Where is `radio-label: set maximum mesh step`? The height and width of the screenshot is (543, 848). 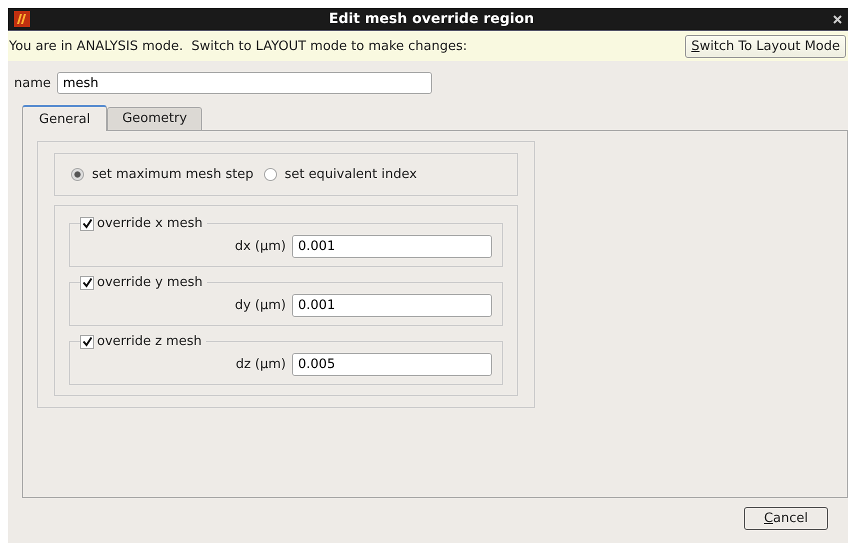
radio-label: set maximum mesh step is located at coordinates (173, 174).